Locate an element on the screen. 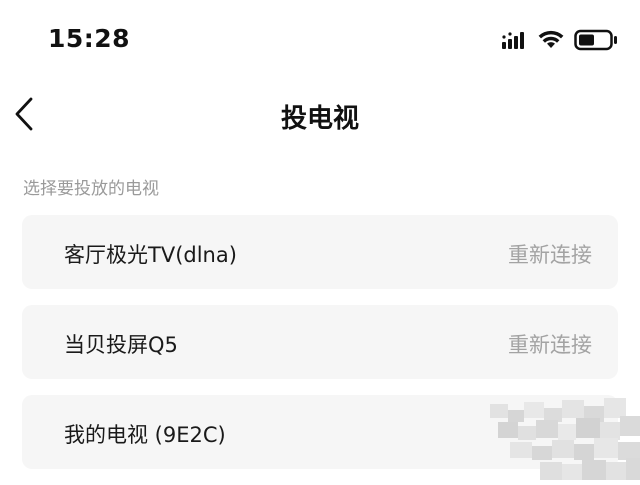  device-name: 客厅极光TV(dlna) is located at coordinates (150, 255).